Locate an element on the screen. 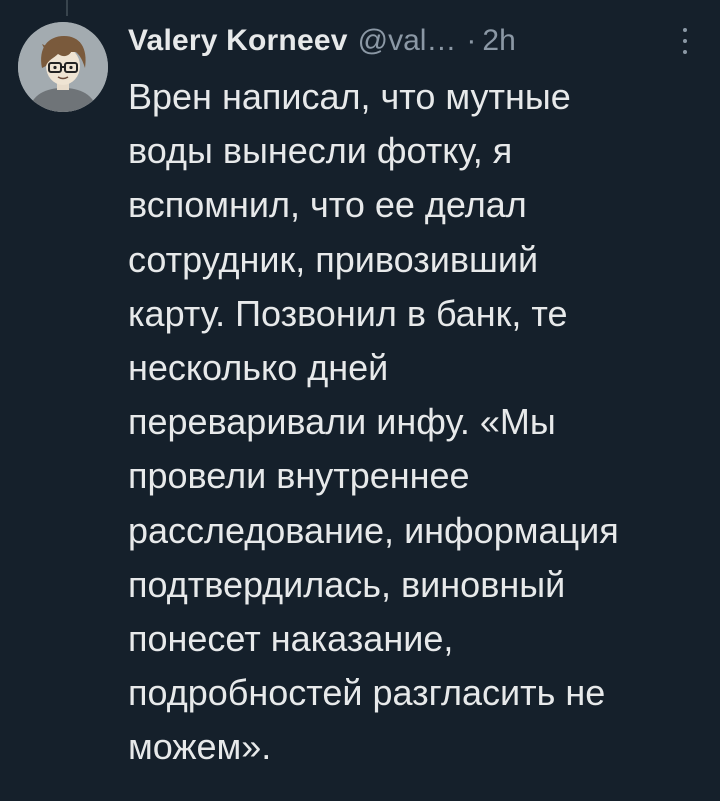 This screenshot has height=801, width=720. thread-connector-line is located at coordinates (67, 8).